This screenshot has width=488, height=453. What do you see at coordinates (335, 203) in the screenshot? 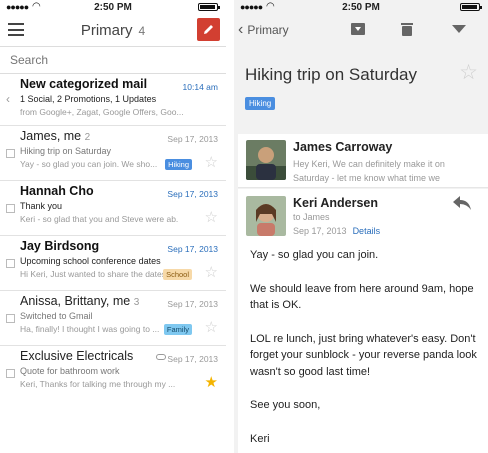
I see `sender-name: Keri Andersen` at bounding box center [335, 203].